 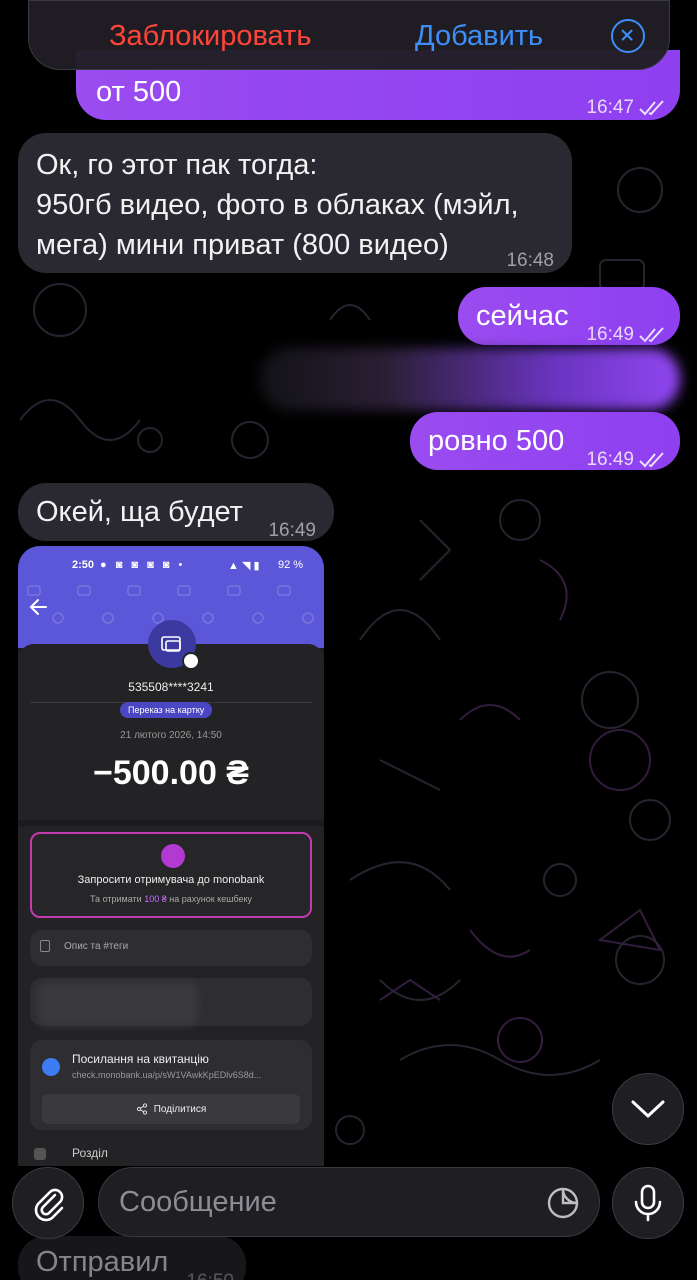 What do you see at coordinates (171, 687) in the screenshot?
I see `card-number: 535508****3241` at bounding box center [171, 687].